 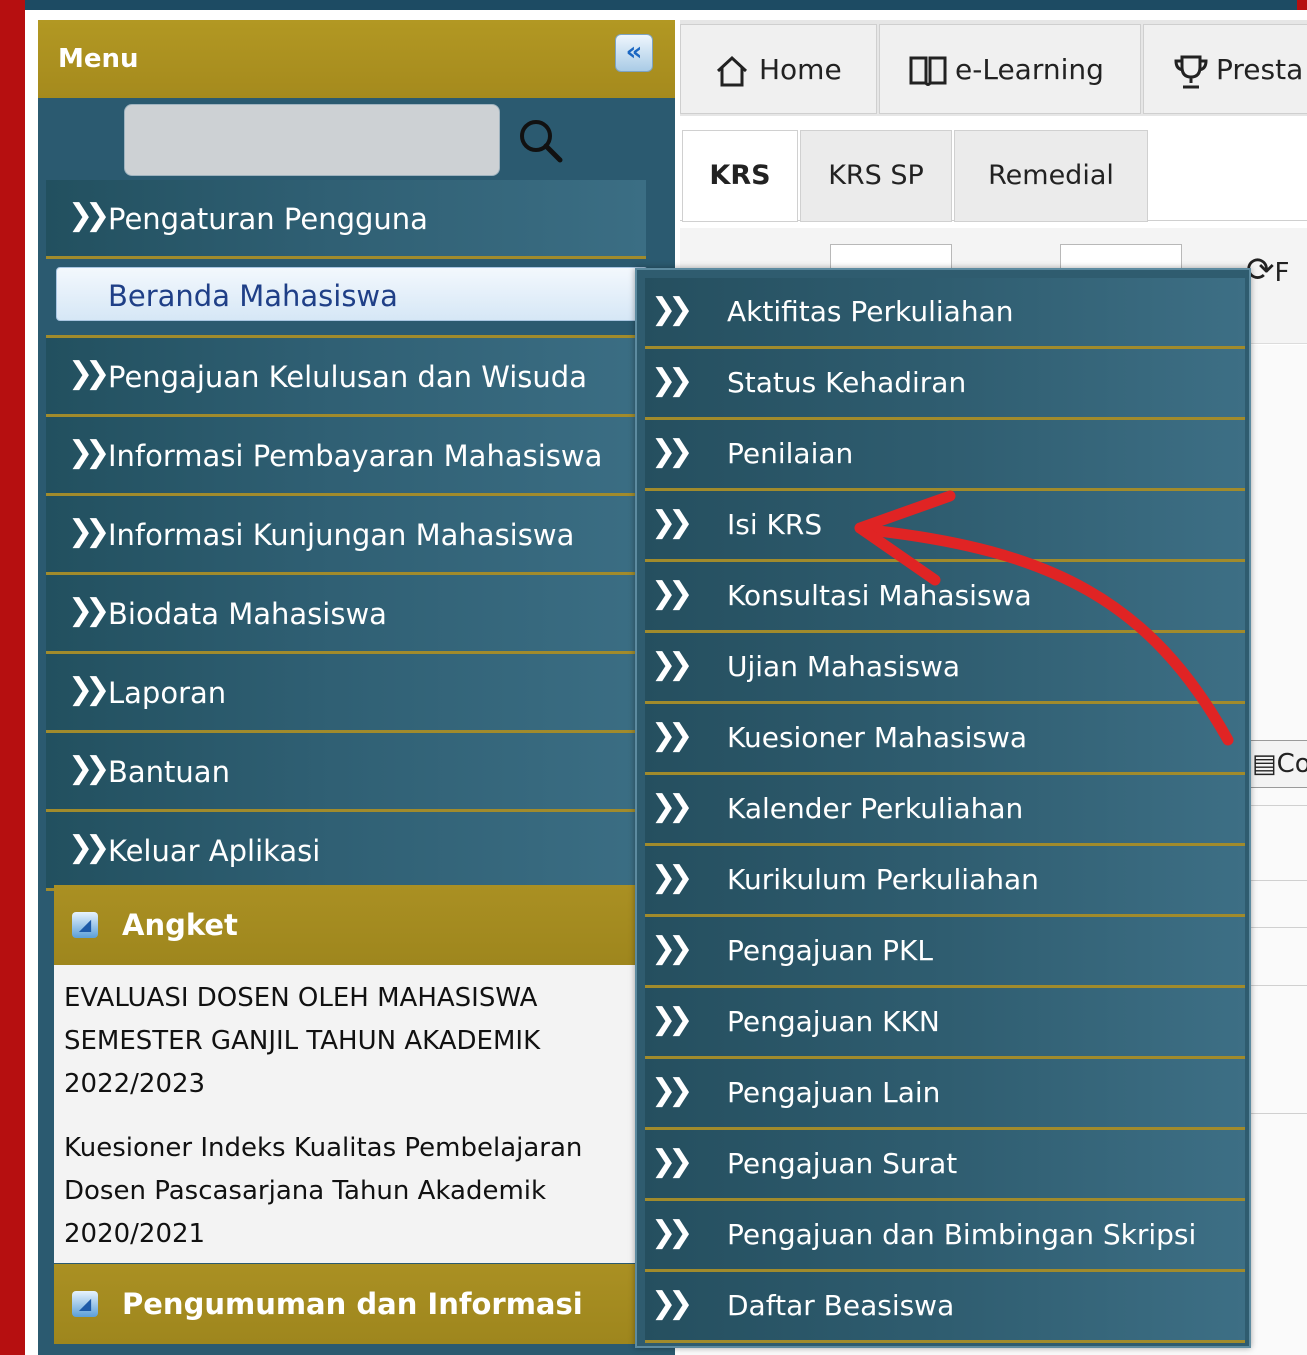 What do you see at coordinates (312, 140) in the screenshot?
I see `search-input` at bounding box center [312, 140].